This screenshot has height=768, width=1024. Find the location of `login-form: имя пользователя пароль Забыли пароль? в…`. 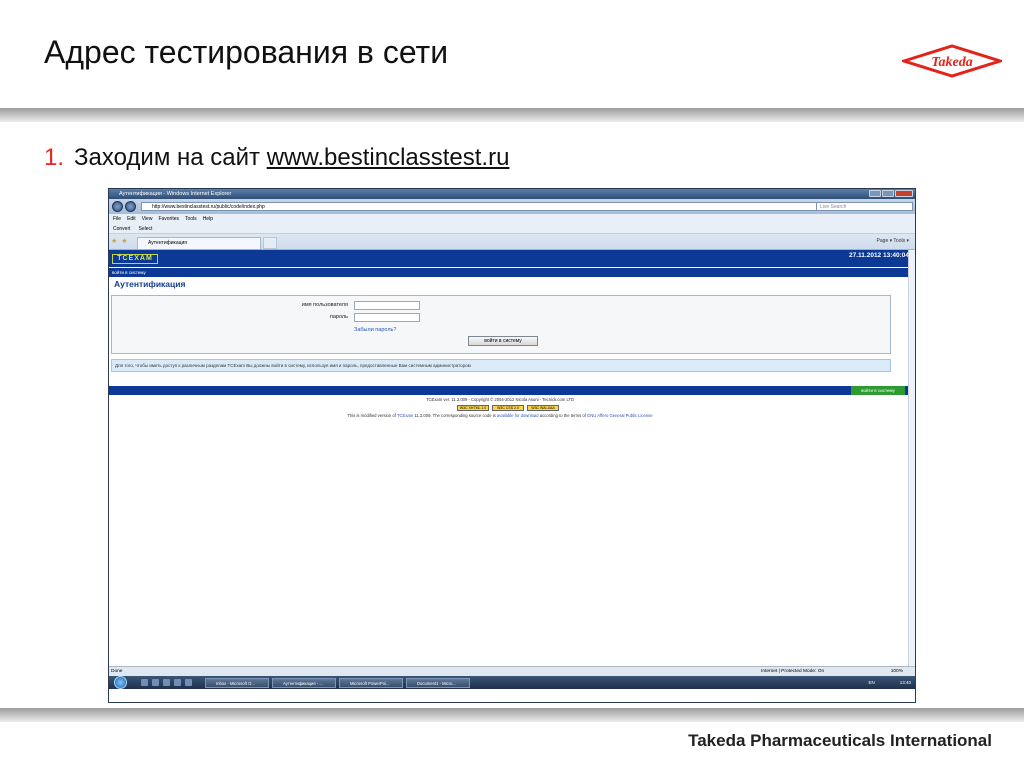

login-form: имя пользователя пароль Забыли пароль? в… is located at coordinates (501, 324).